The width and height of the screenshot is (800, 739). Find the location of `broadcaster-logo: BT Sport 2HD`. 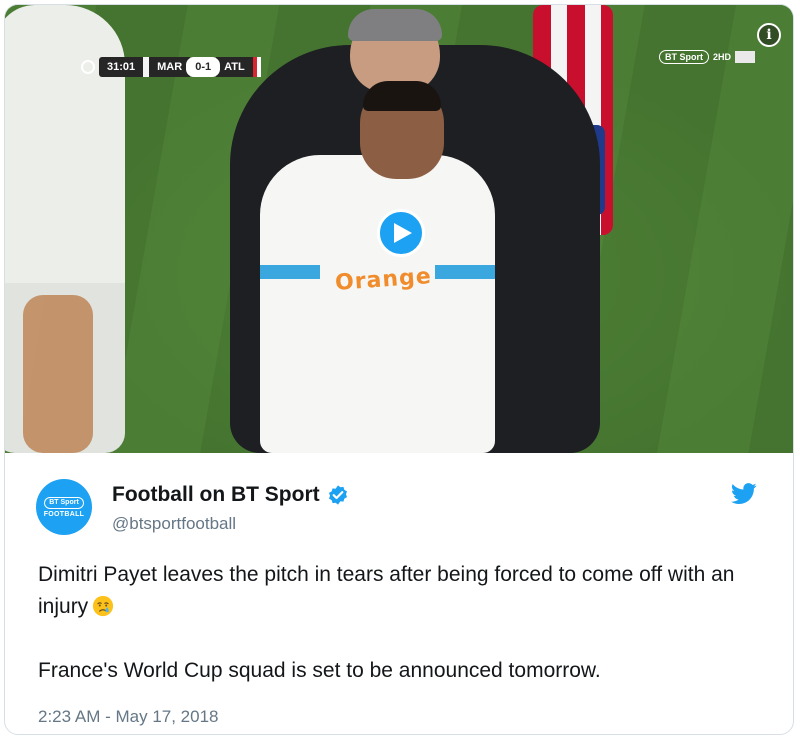

broadcaster-logo: BT Sport 2HD is located at coordinates (706, 57).